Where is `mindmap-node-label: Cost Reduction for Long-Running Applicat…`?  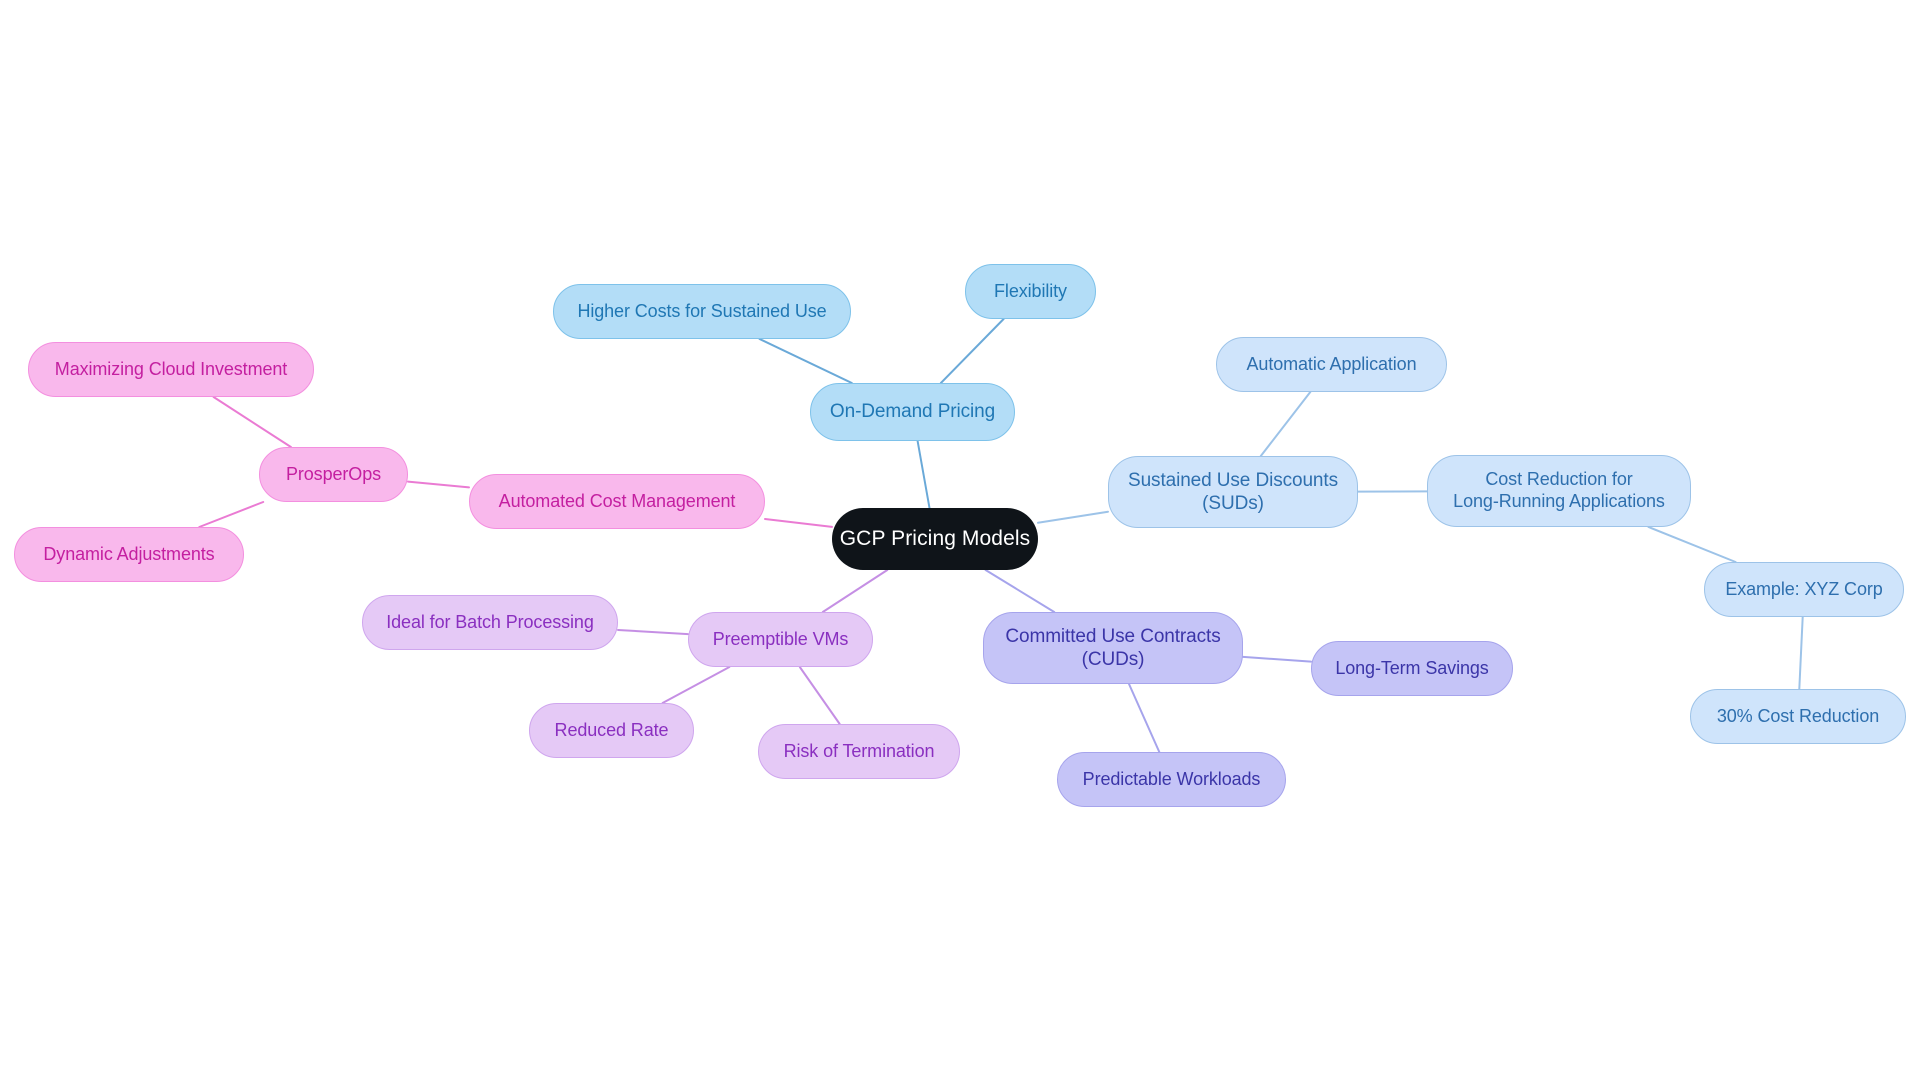
mindmap-node-label: Cost Reduction for Long-Running Applicat… is located at coordinates (1559, 490).